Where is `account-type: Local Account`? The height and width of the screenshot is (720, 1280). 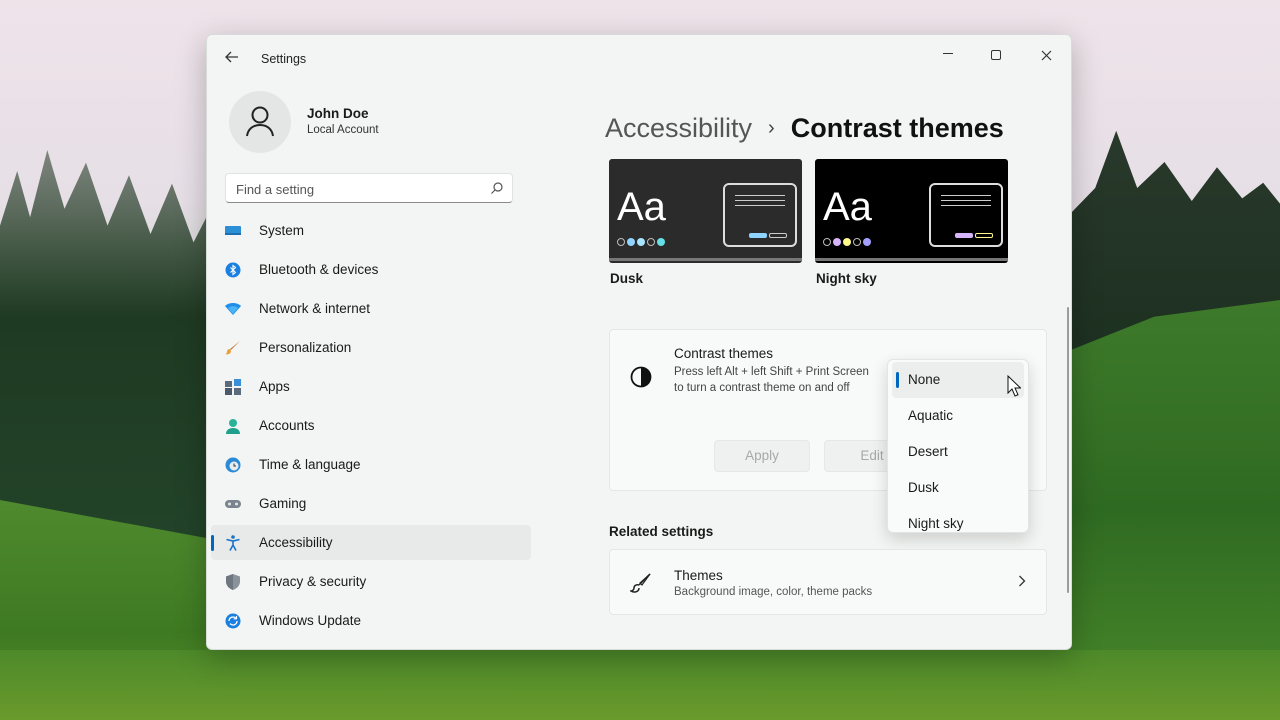
account-type: Local Account is located at coordinates (343, 130).